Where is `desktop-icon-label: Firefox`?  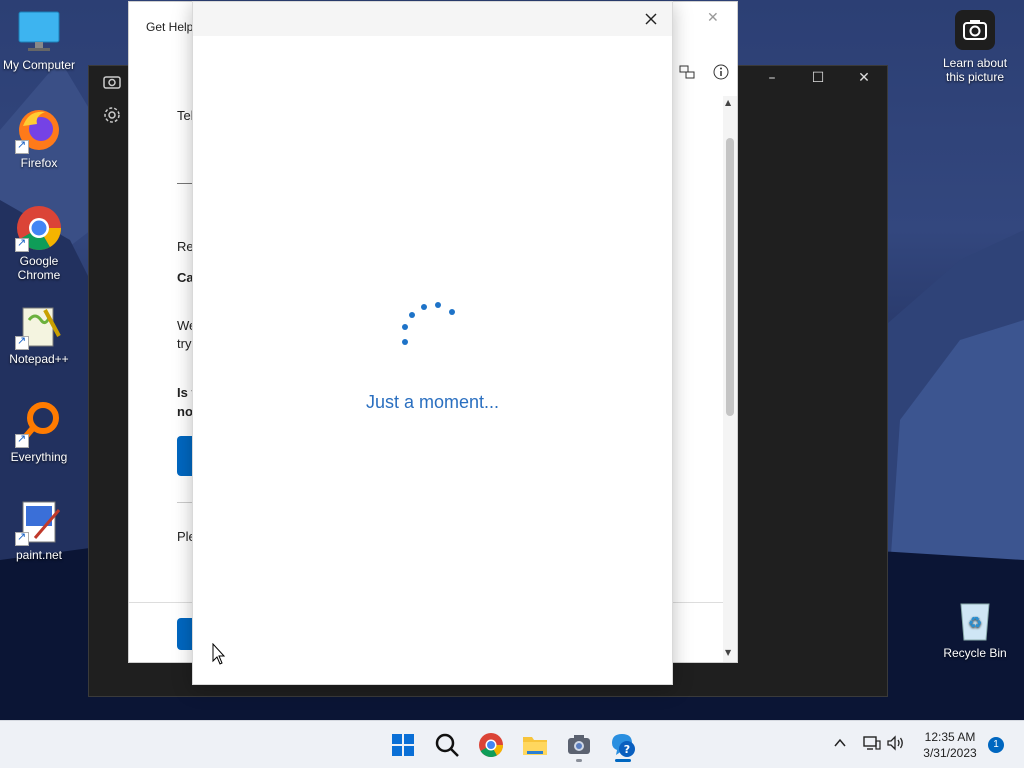 desktop-icon-label: Firefox is located at coordinates (39, 163).